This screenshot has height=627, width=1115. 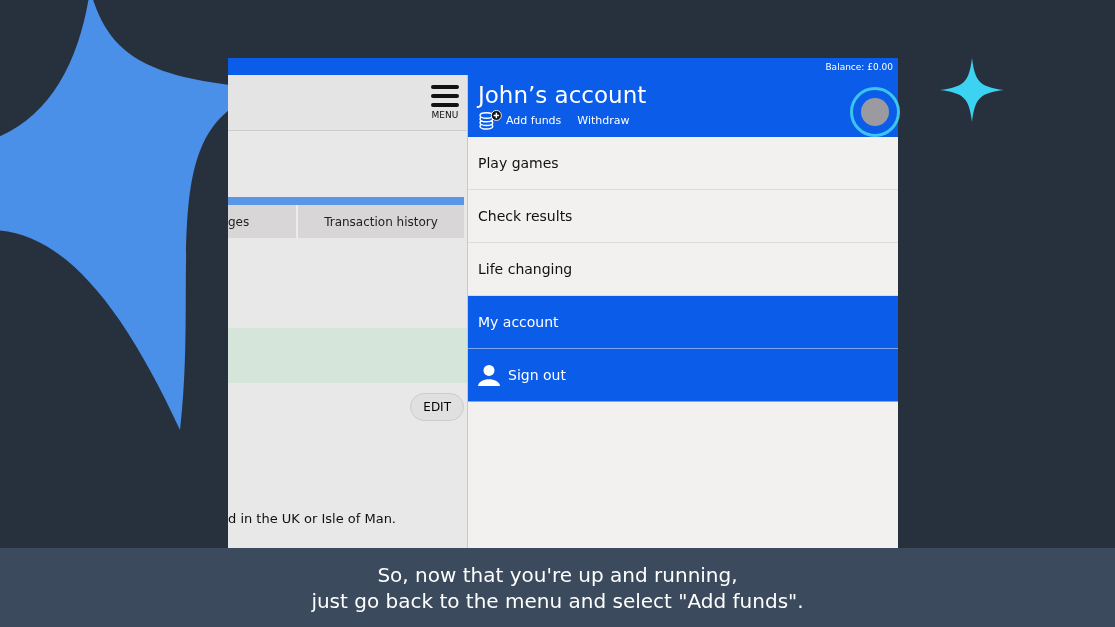 What do you see at coordinates (312, 518) in the screenshot?
I see `body-text: d in the UK or Isle of Man.` at bounding box center [312, 518].